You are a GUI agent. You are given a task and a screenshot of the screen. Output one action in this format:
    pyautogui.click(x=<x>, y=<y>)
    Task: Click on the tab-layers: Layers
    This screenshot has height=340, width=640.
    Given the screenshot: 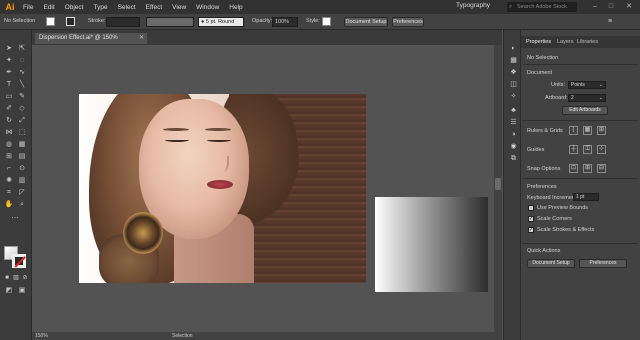 What is the action you would take?
    pyautogui.click(x=565, y=42)
    